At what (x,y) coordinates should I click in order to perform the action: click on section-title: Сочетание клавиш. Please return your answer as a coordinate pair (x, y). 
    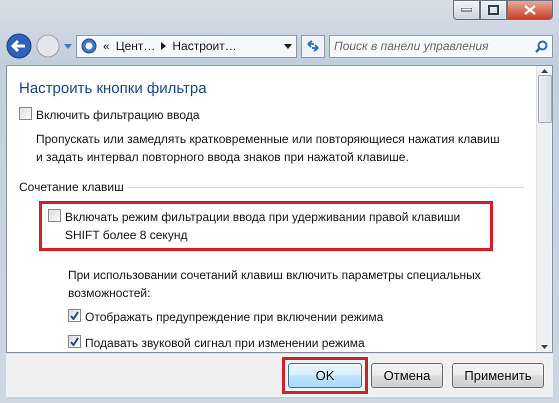
    Looking at the image, I should click on (71, 187).